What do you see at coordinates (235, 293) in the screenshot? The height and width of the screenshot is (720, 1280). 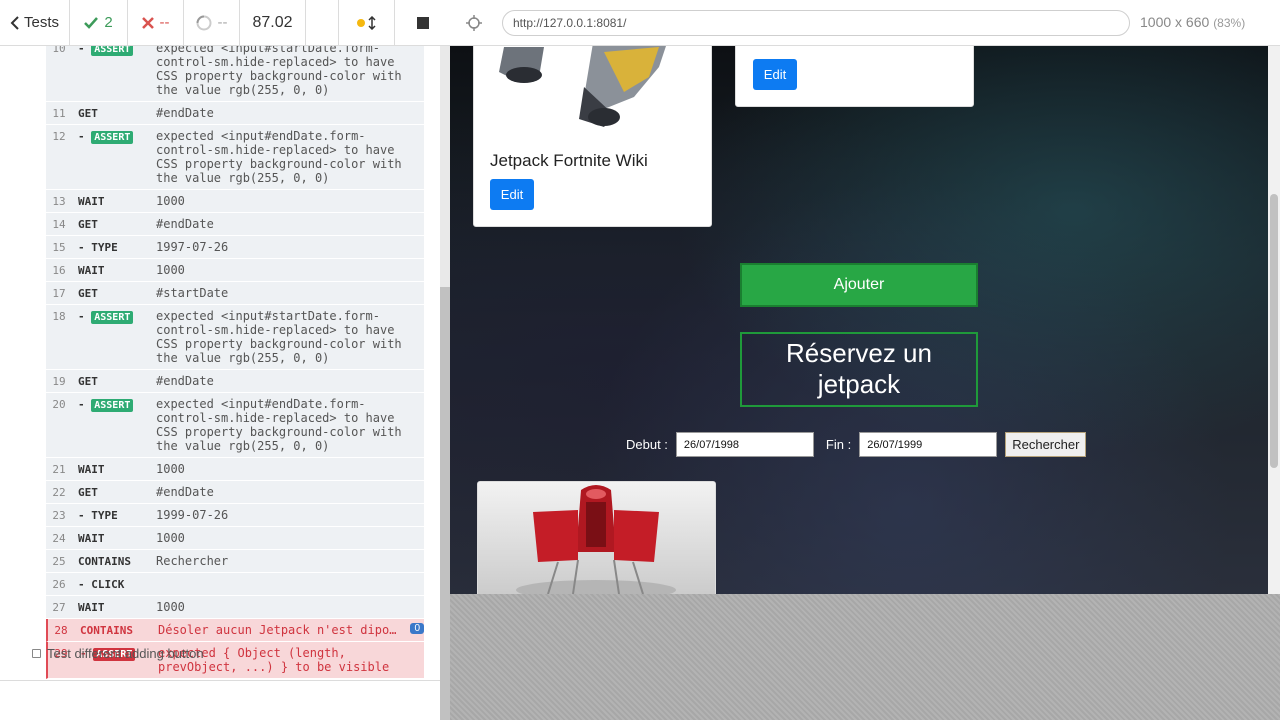 I see `command-row: 17 GET #startDate` at bounding box center [235, 293].